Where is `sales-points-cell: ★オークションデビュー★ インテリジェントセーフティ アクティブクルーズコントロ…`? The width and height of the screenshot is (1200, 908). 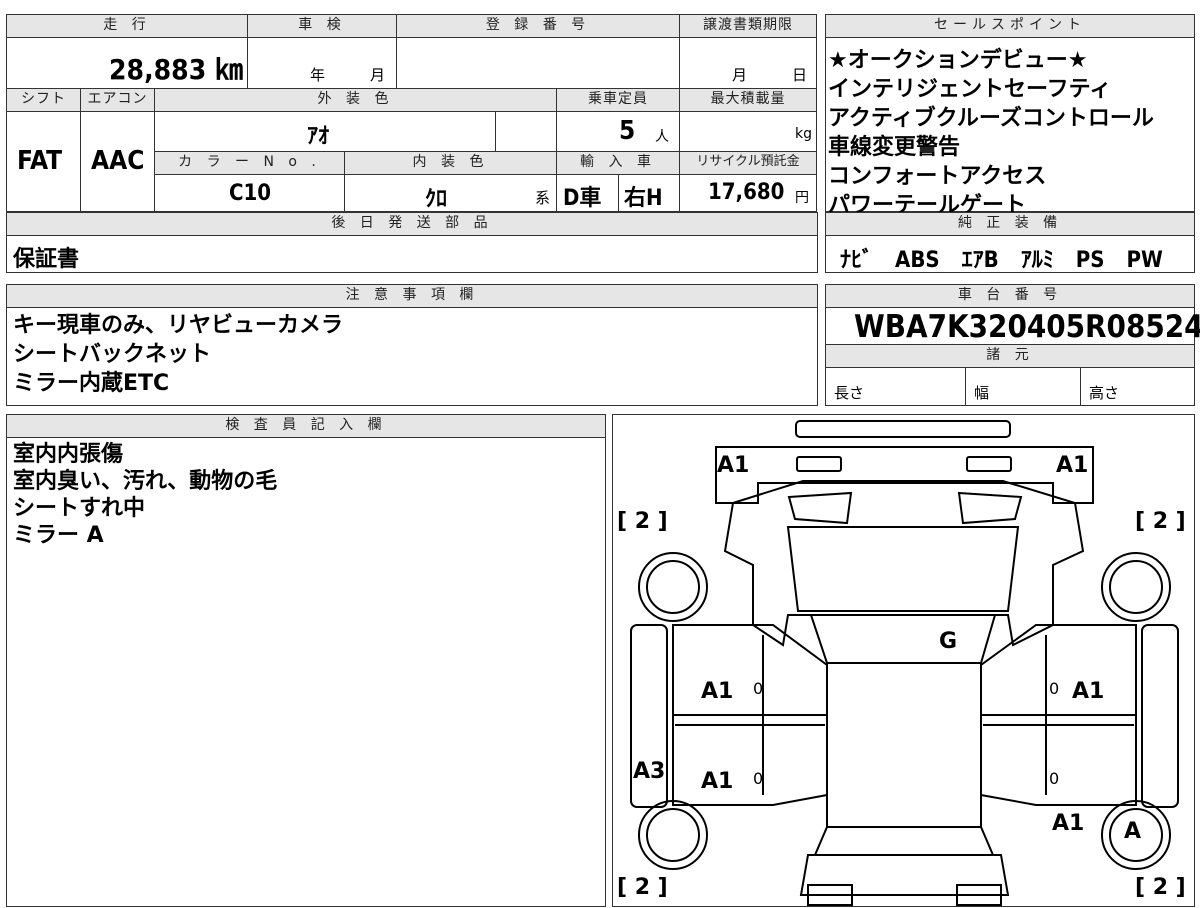
sales-points-cell: ★オークションデビュー★ インテリジェントセーフティ アクティブクルーズコントロ… is located at coordinates (1010, 127).